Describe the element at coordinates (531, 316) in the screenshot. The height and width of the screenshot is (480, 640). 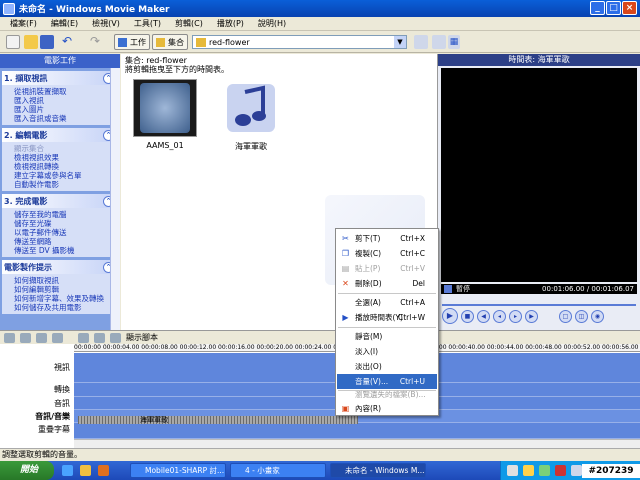
I see `next-frame-icon: ▶` at that location.